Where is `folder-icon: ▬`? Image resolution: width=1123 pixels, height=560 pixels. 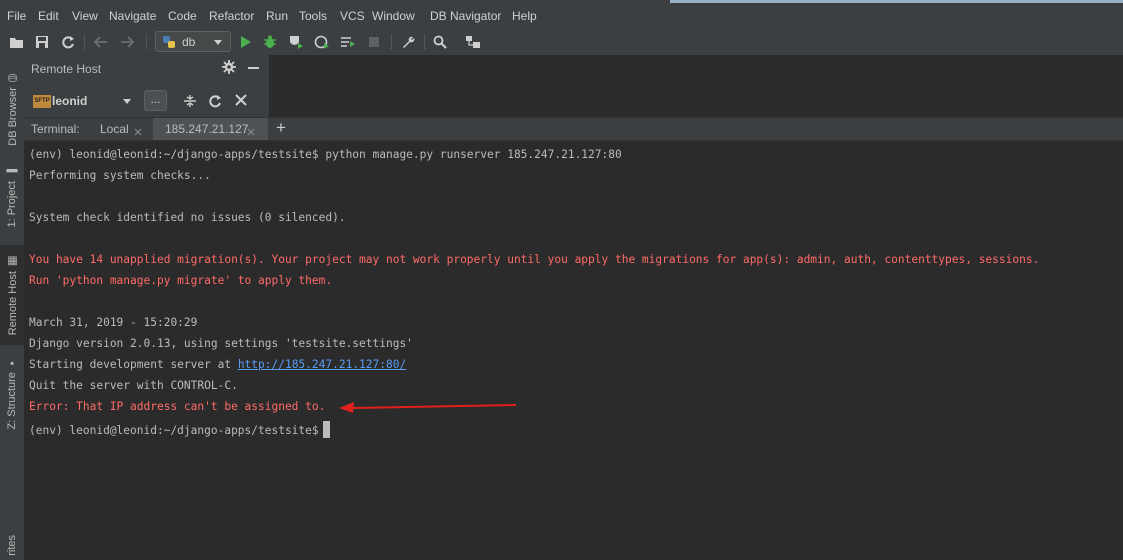
folder-icon: ▬ is located at coordinates (12, 172).